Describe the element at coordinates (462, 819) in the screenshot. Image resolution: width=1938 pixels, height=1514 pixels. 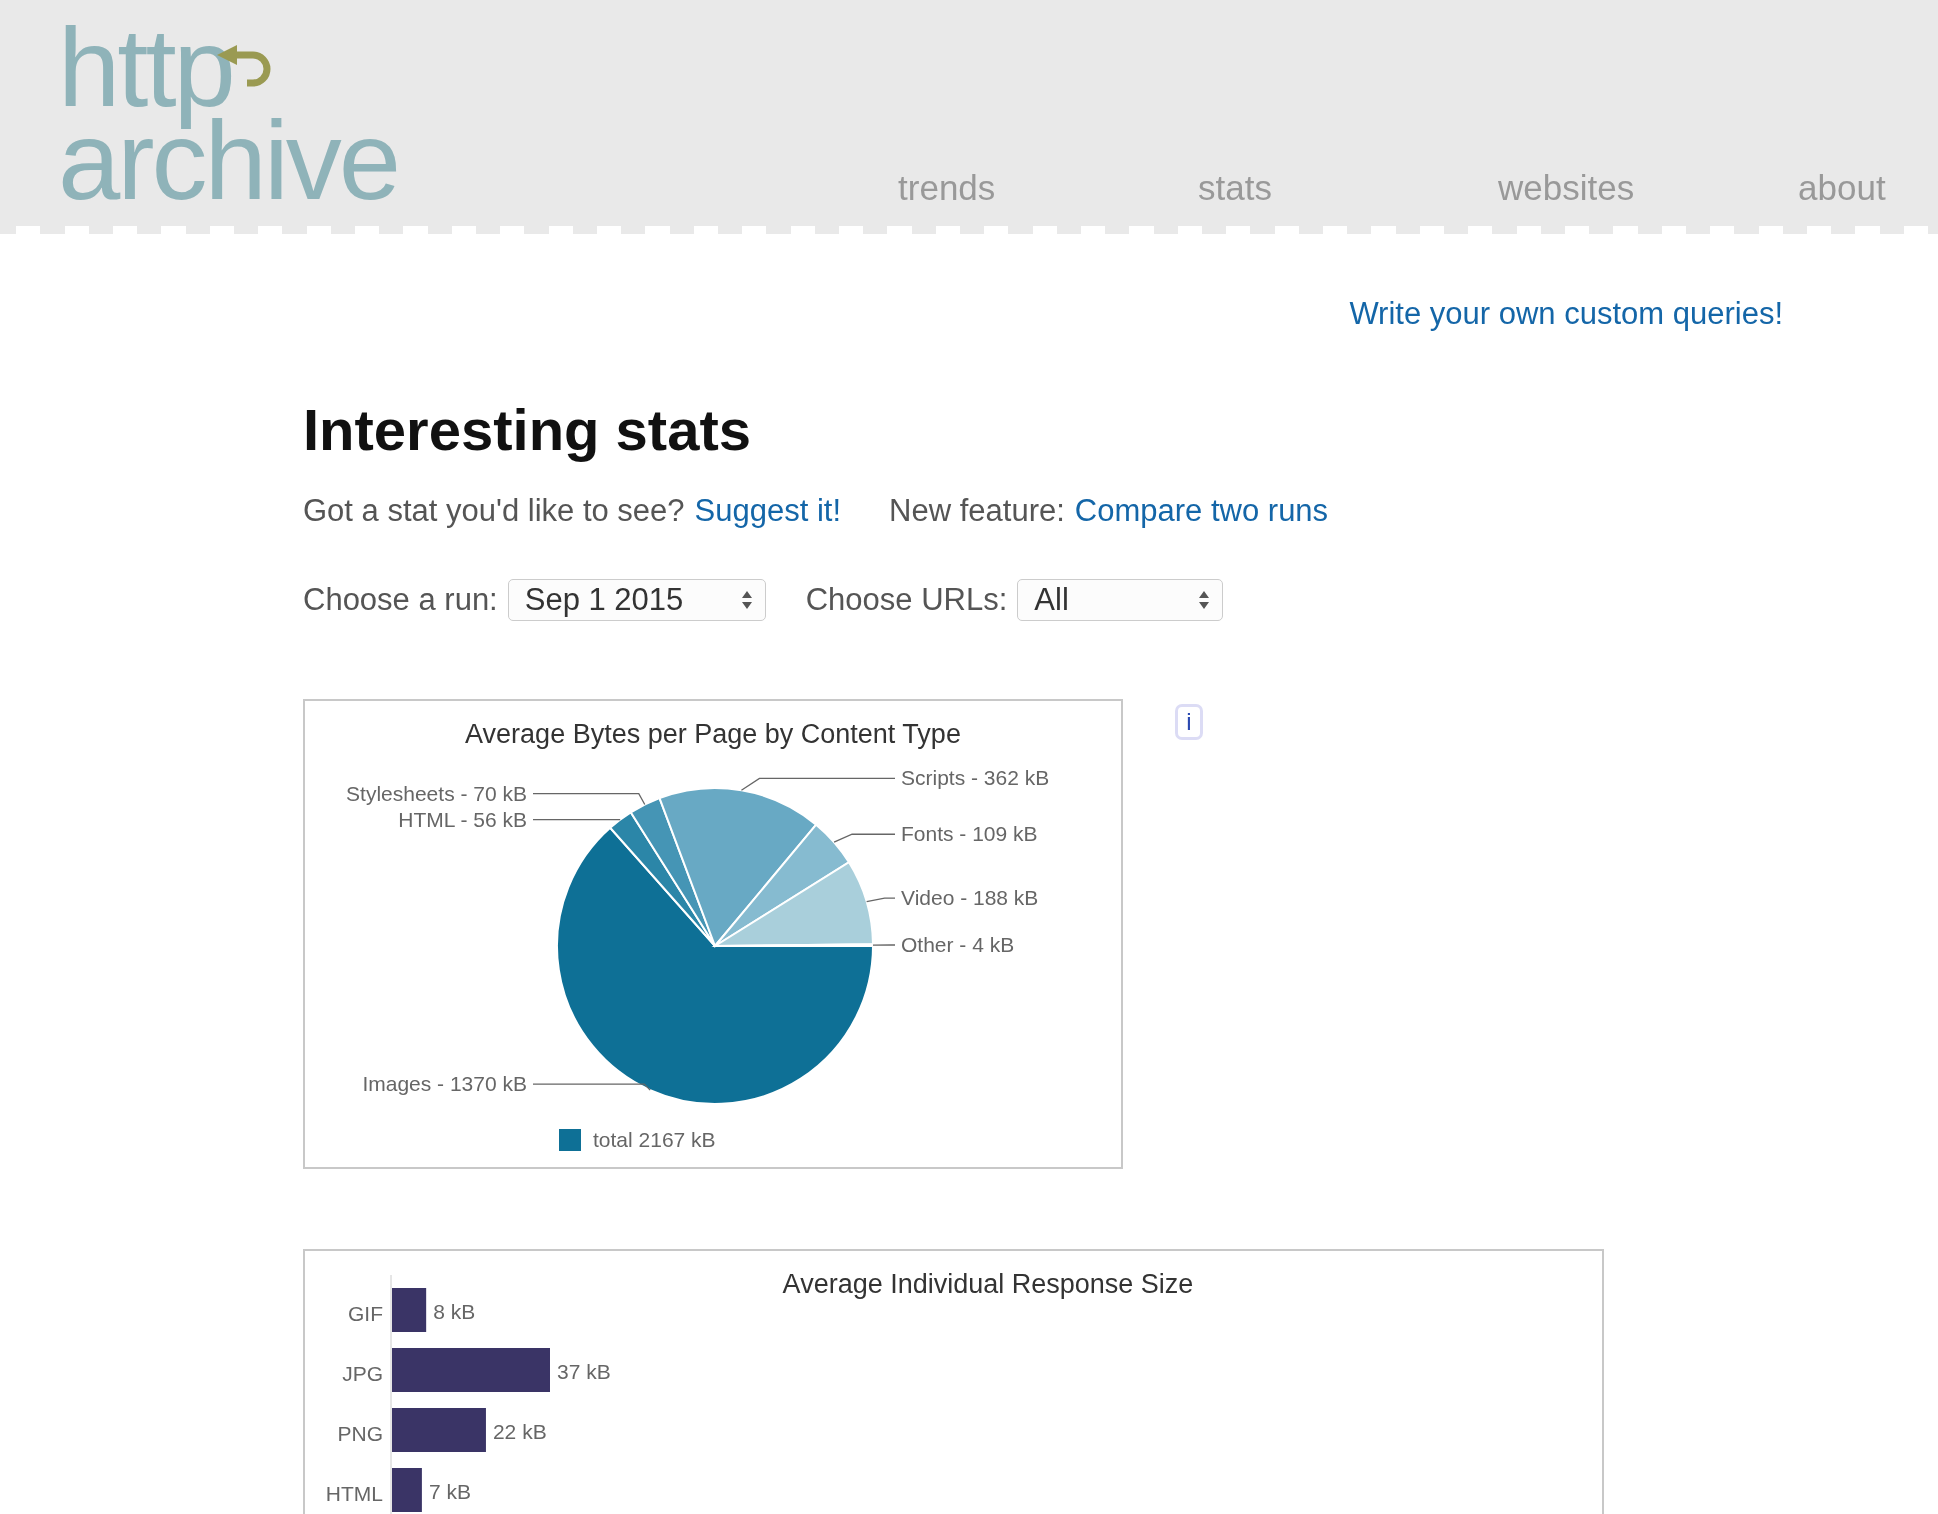
I see `data-label: HTML - 56 kB` at that location.